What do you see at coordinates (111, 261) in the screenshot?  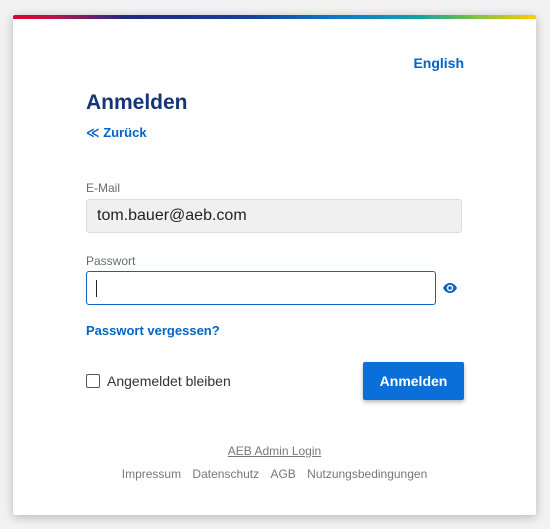 I see `password-label: Passwort` at bounding box center [111, 261].